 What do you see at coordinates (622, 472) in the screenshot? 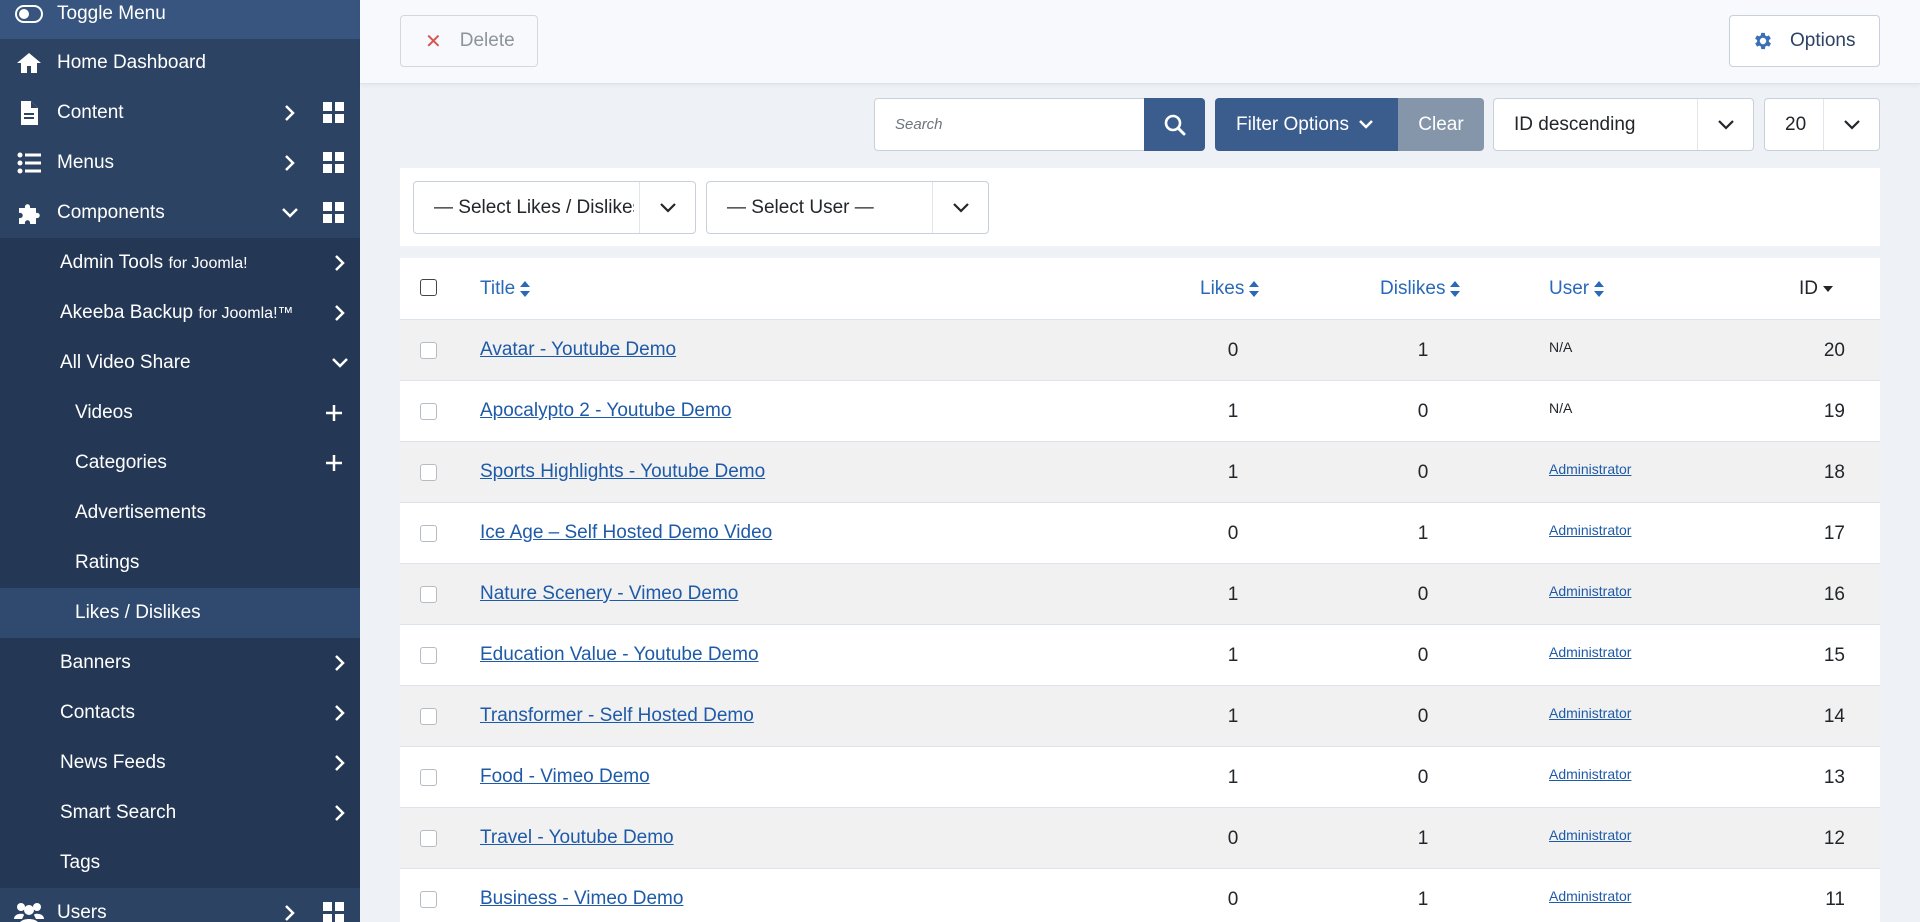
I see `row-title-link: Sports Highlights - Youtube Demo` at bounding box center [622, 472].